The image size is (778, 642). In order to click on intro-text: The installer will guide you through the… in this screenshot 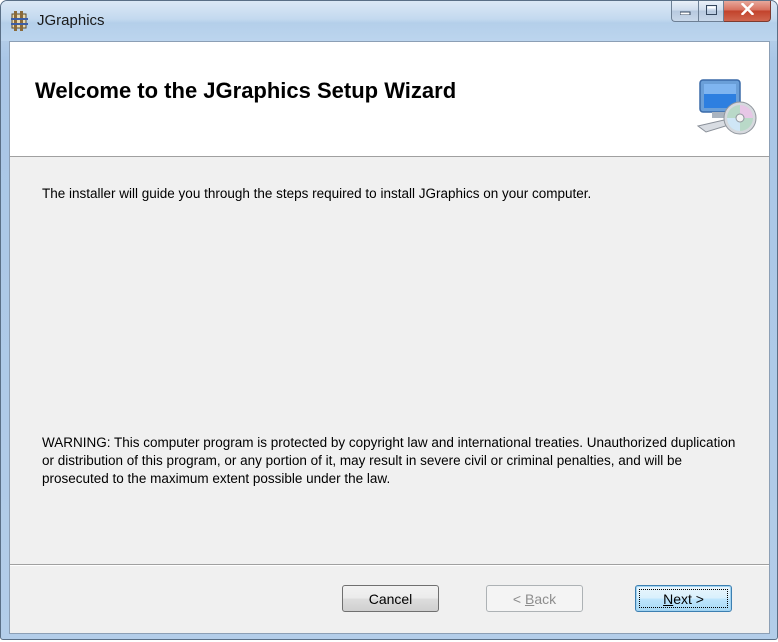, I will do `click(317, 193)`.